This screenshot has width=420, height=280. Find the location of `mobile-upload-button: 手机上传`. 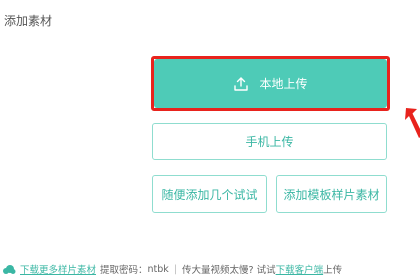

mobile-upload-button: 手机上传 is located at coordinates (269, 141).